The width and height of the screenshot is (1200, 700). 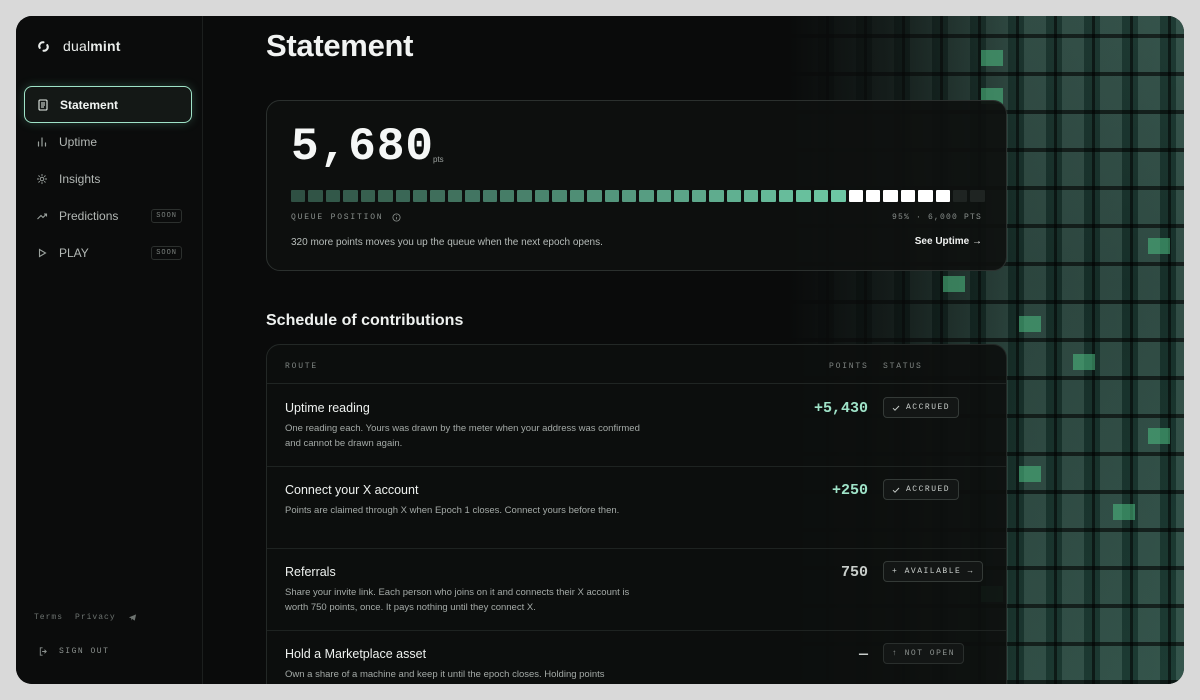 What do you see at coordinates (638, 196) in the screenshot?
I see `queue-progress-bar` at bounding box center [638, 196].